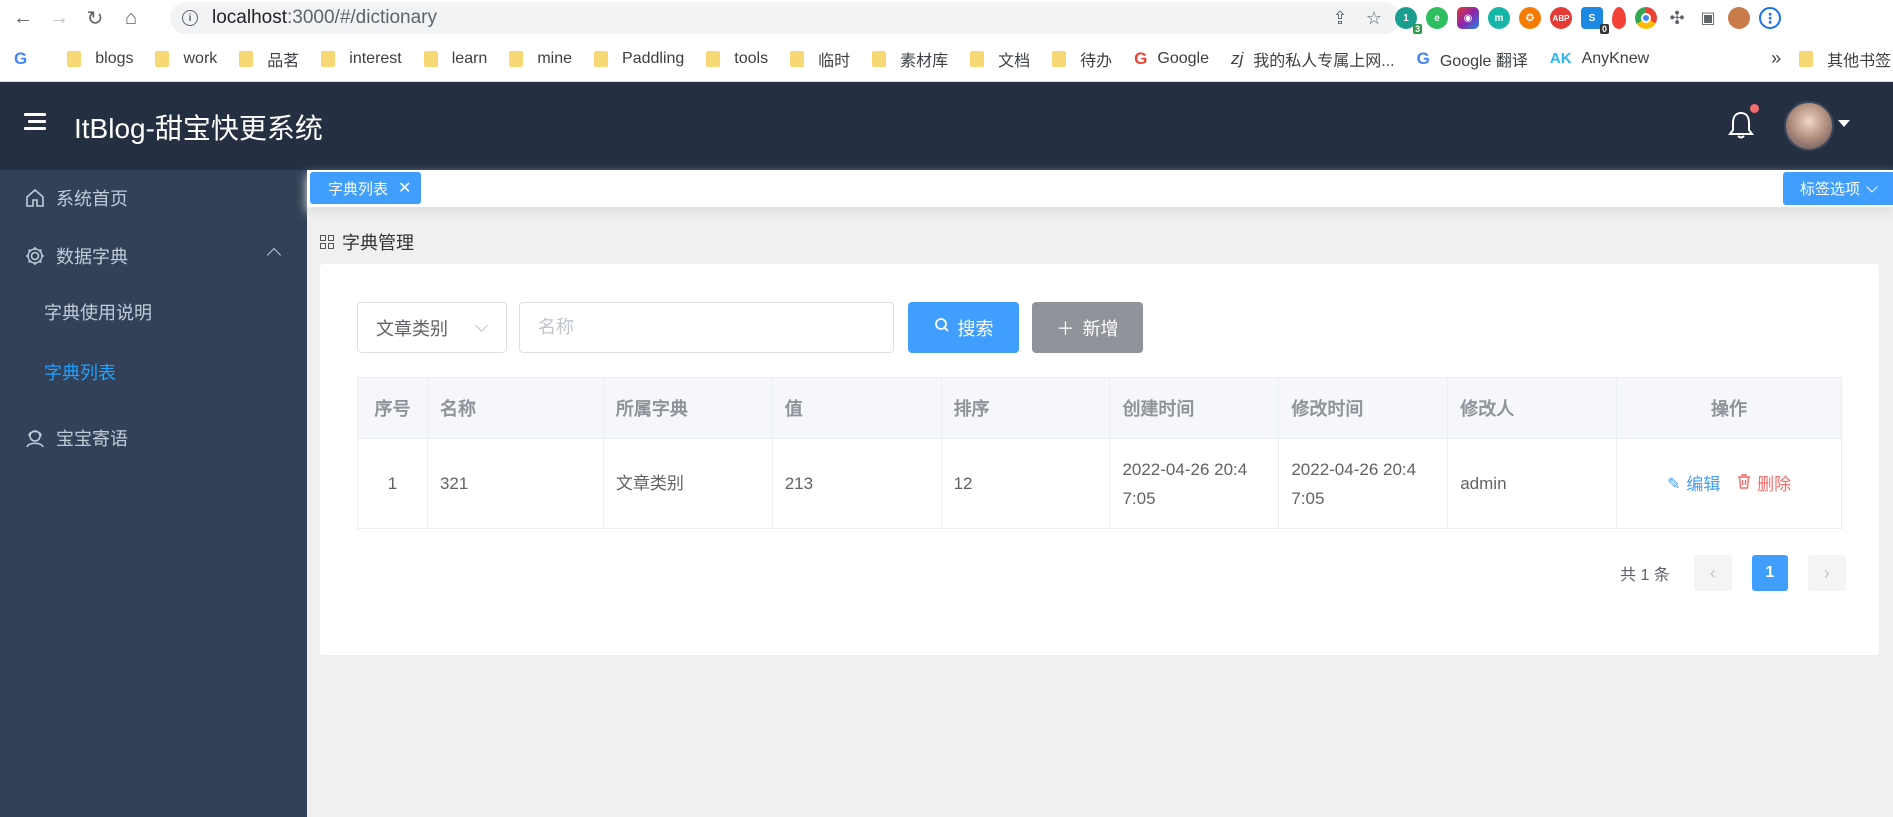  I want to click on pagination: 共 1 条 ‹ 1 ›, so click(1733, 573).